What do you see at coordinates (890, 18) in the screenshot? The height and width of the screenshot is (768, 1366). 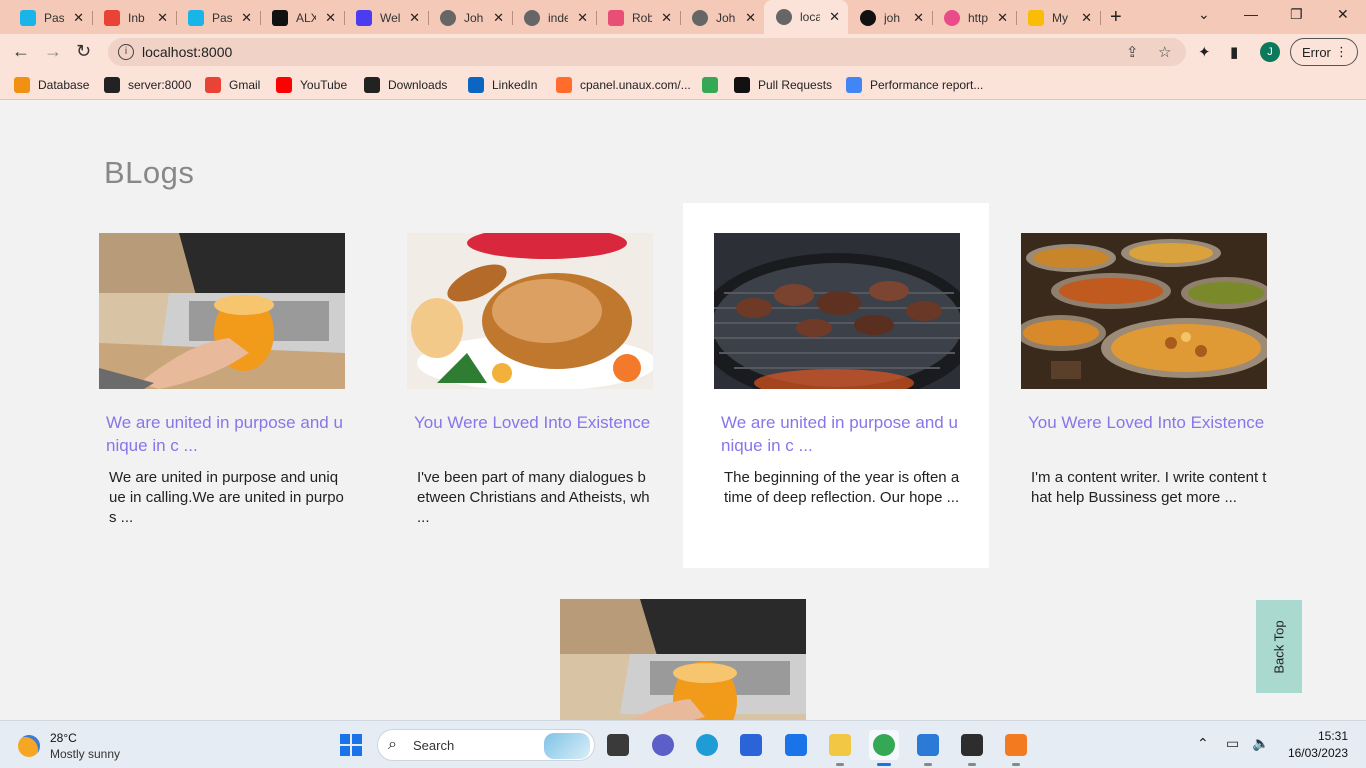 I see `browser-tab: joh ✕` at bounding box center [890, 18].